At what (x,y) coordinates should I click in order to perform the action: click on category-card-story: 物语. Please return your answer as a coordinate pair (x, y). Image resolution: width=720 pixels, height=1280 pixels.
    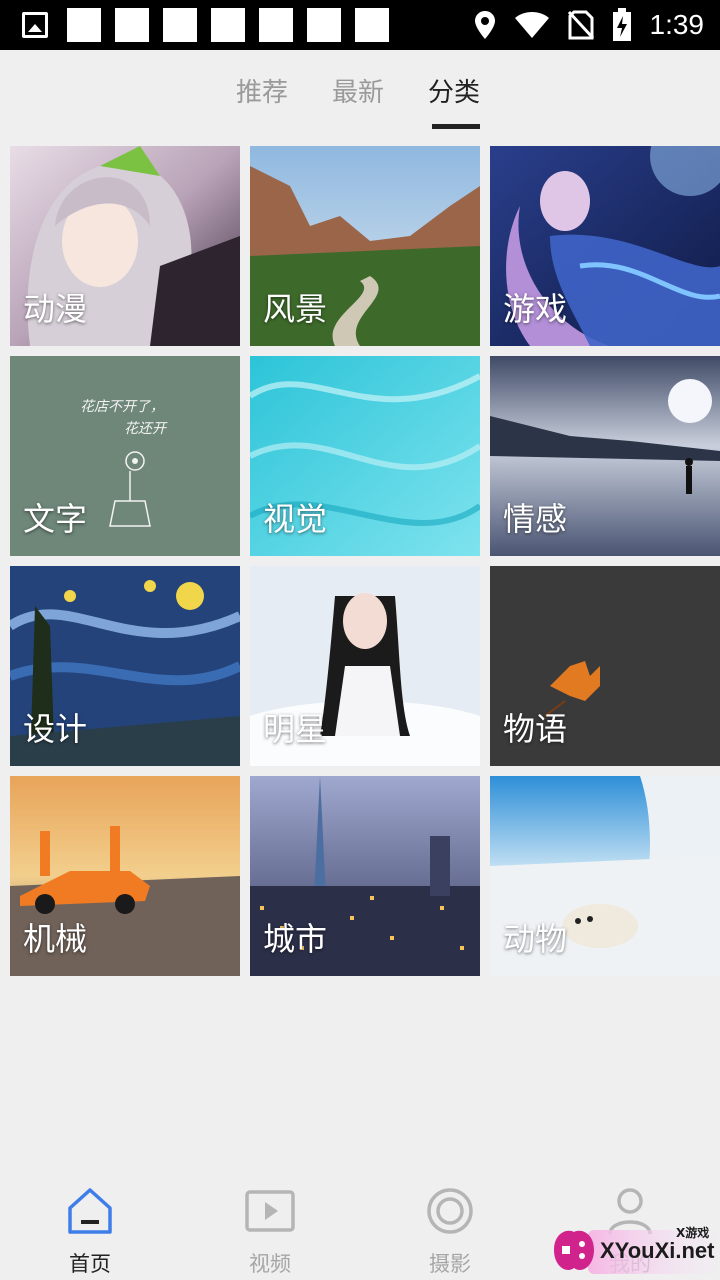
    Looking at the image, I should click on (605, 666).